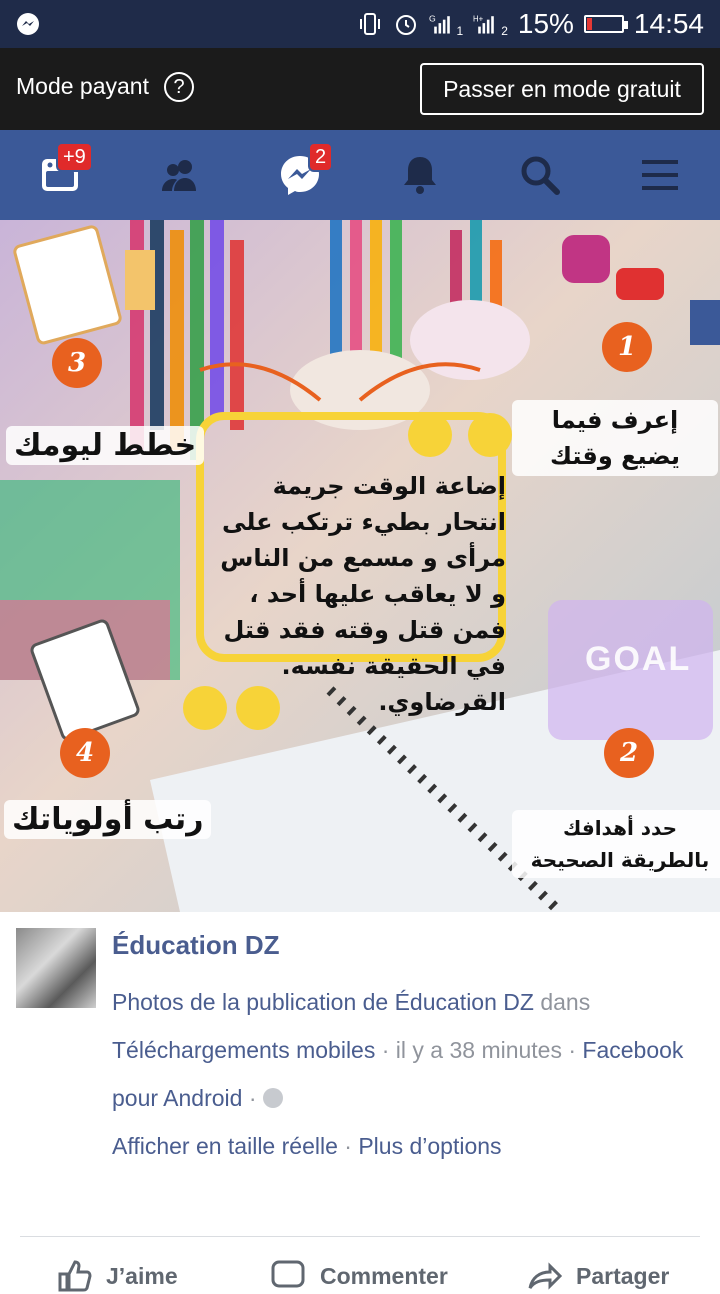 The image size is (720, 1294). I want to click on options-sep: ·, so click(348, 1146).